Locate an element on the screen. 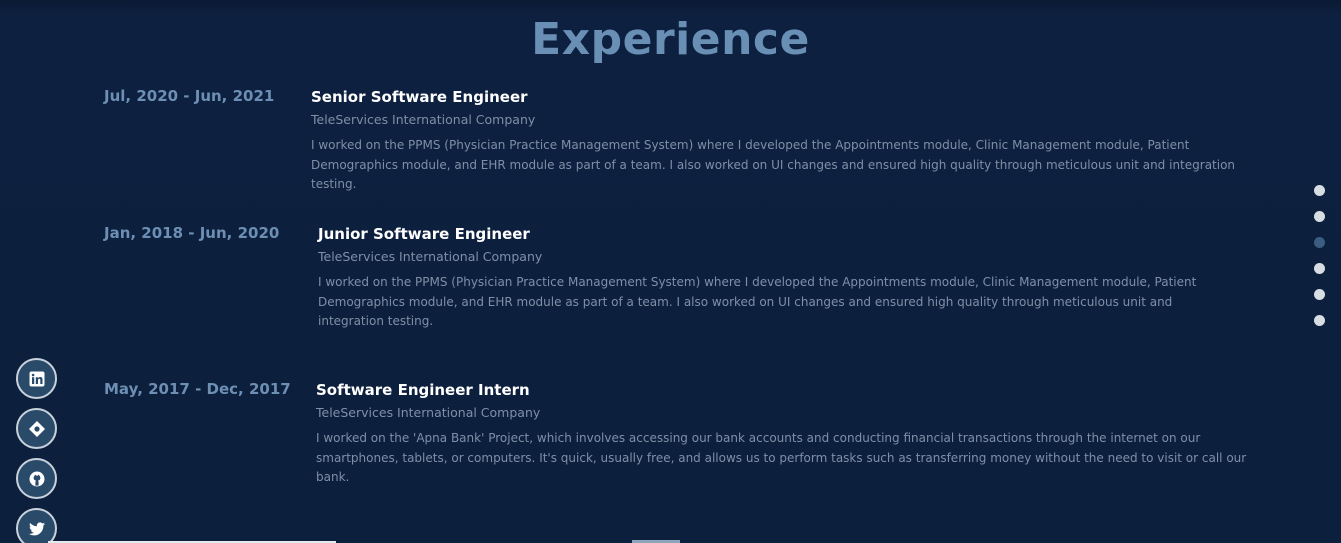 Image resolution: width=1341 pixels, height=543 pixels. section-nav-dots is located at coordinates (1320, 263).